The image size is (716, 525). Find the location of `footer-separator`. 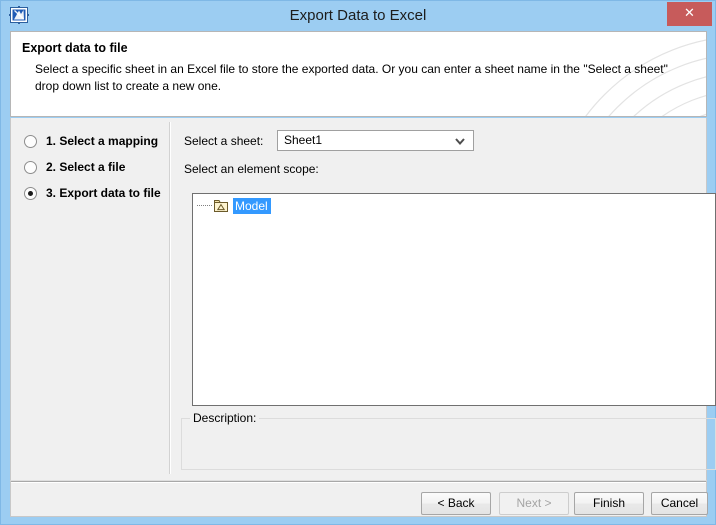

footer-separator is located at coordinates (358, 482).